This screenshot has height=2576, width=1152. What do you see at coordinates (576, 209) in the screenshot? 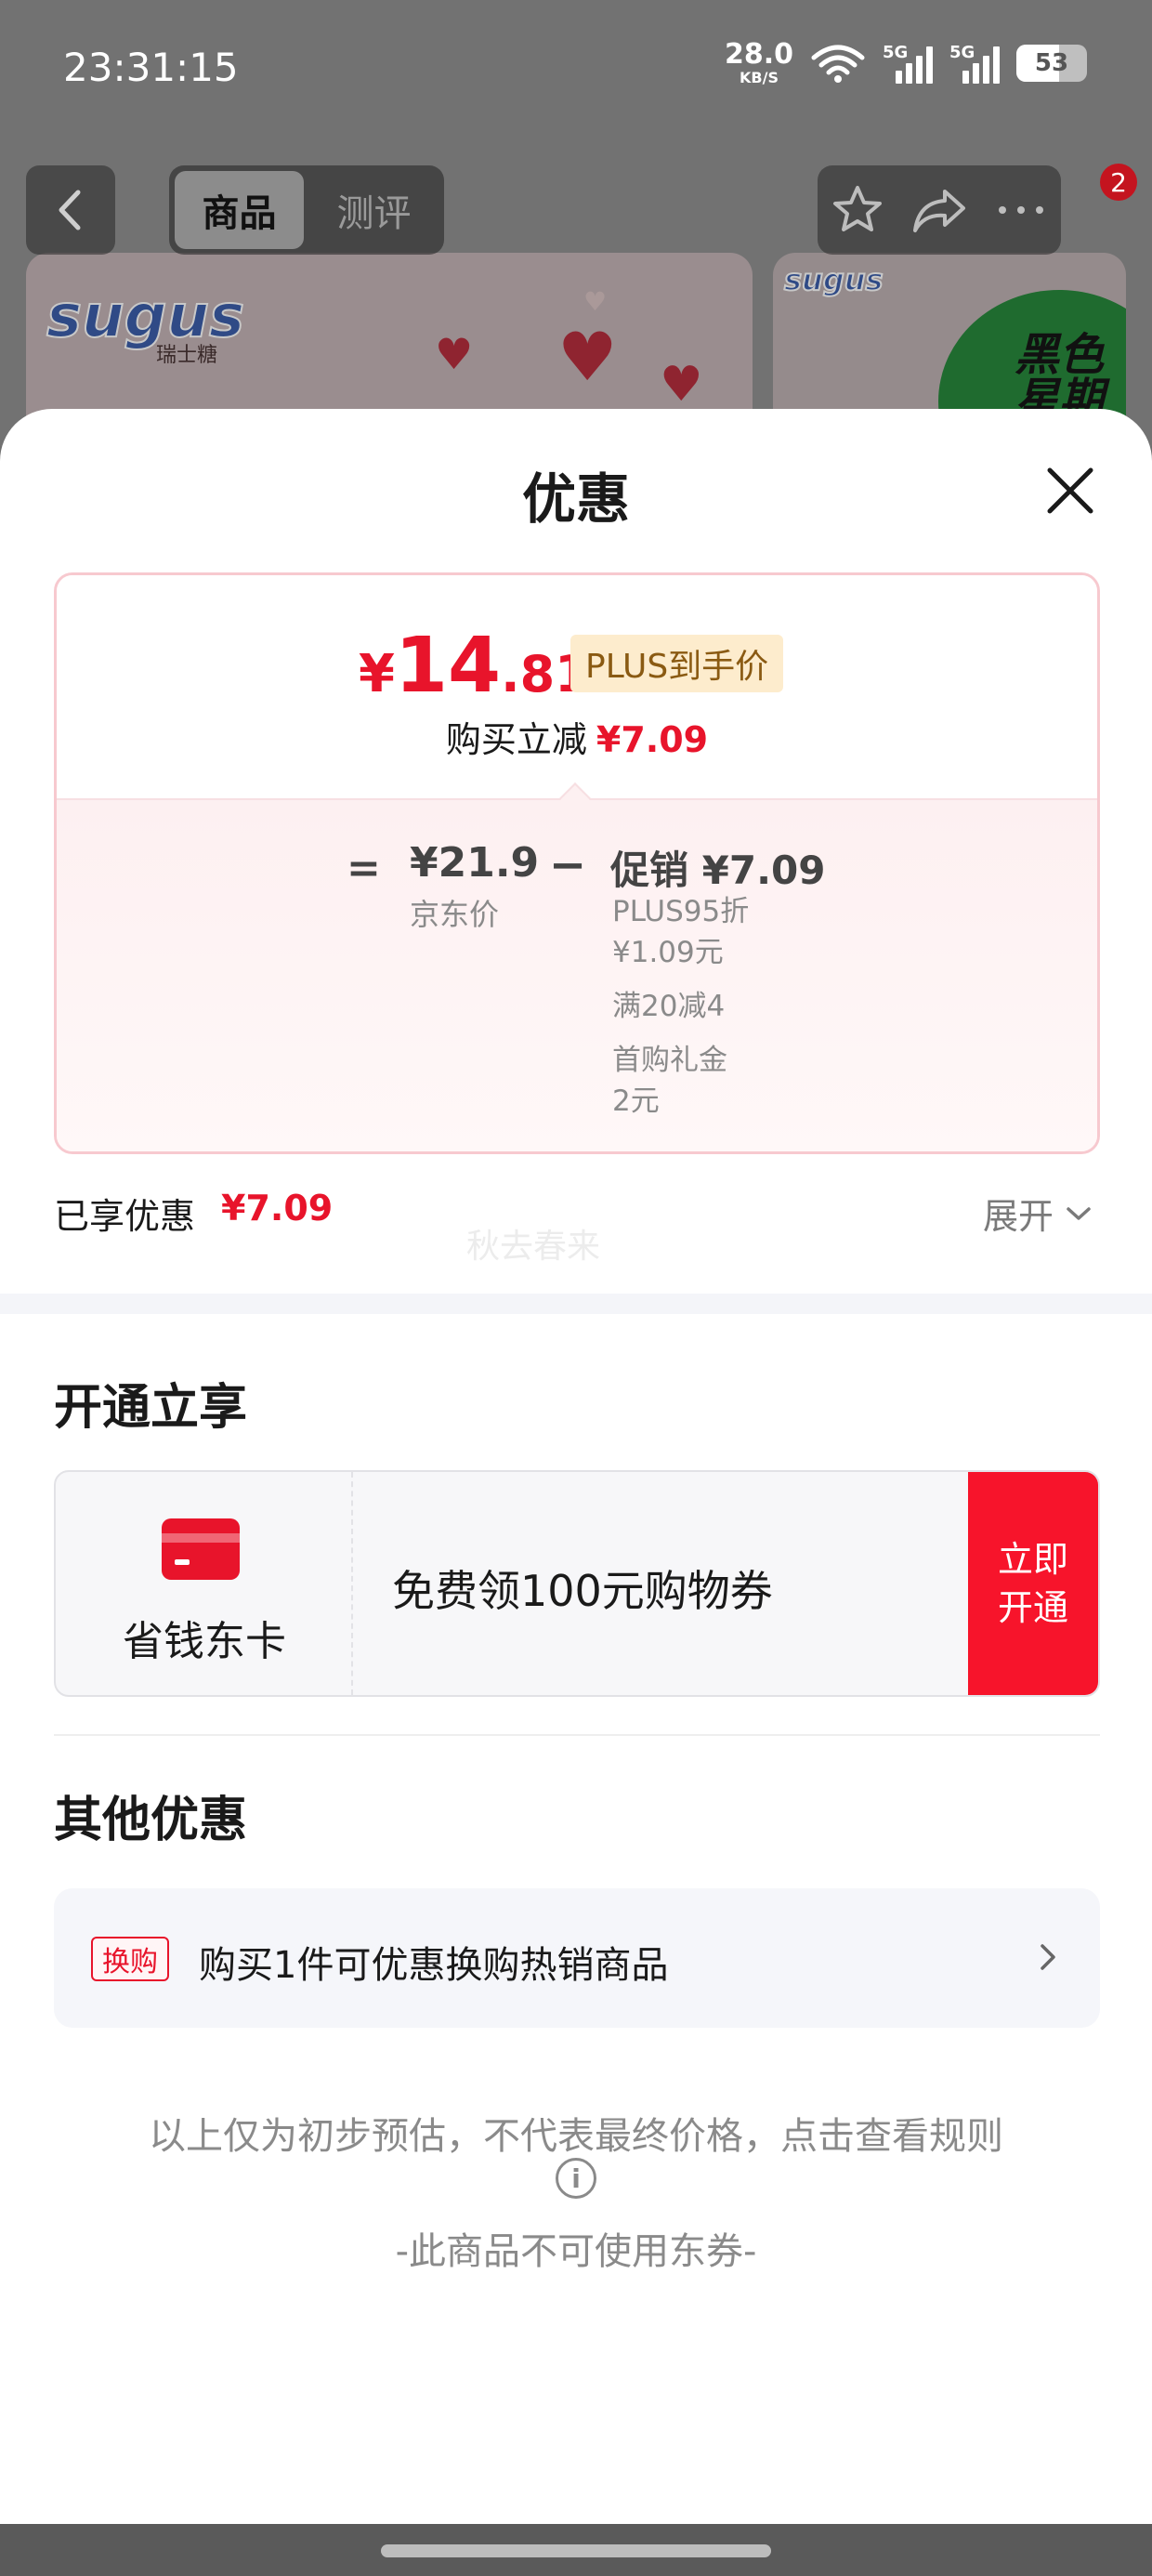
I see `top-nav: 商品 测评 2` at bounding box center [576, 209].